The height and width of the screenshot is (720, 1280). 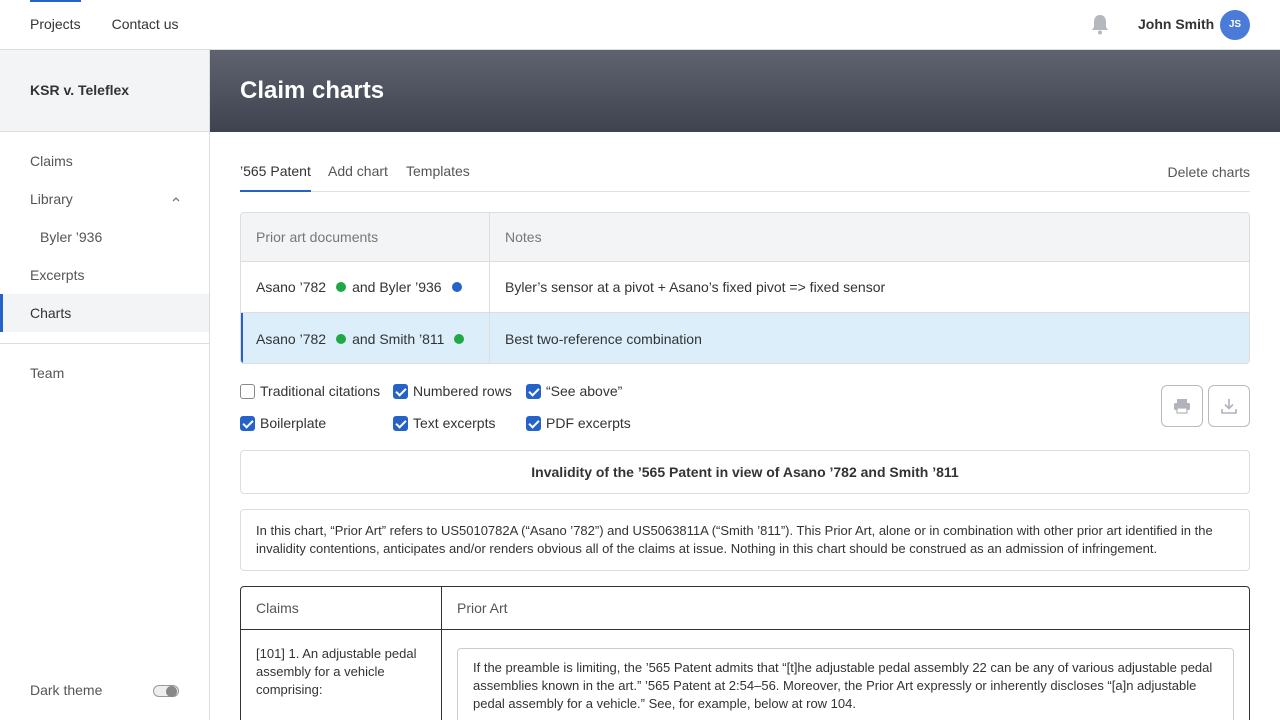 What do you see at coordinates (745, 608) in the screenshot?
I see `claims-table-header: Claims Prior Art` at bounding box center [745, 608].